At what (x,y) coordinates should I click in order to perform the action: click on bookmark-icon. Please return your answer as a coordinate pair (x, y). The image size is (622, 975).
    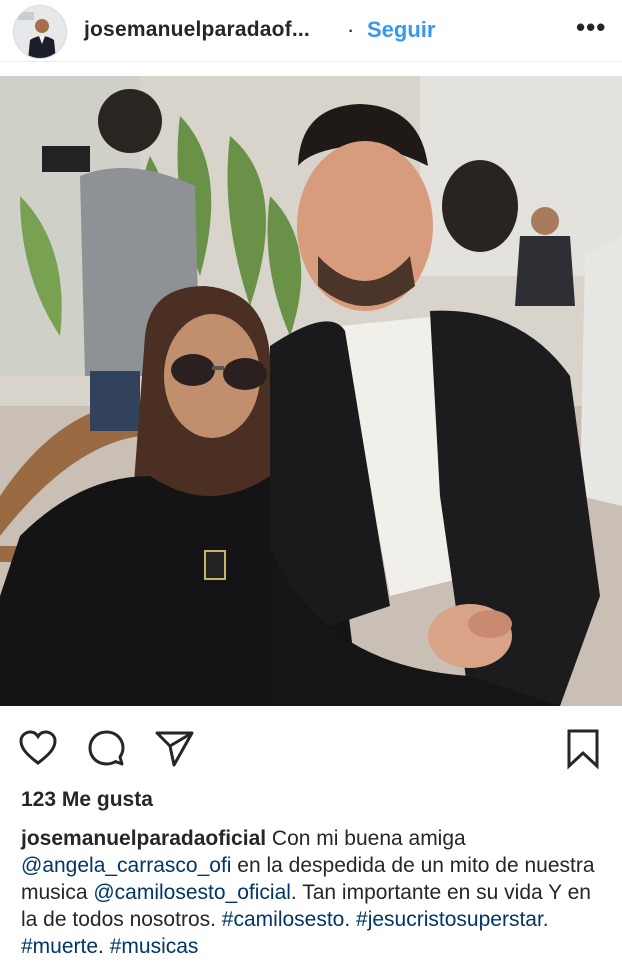
    Looking at the image, I should click on (583, 748).